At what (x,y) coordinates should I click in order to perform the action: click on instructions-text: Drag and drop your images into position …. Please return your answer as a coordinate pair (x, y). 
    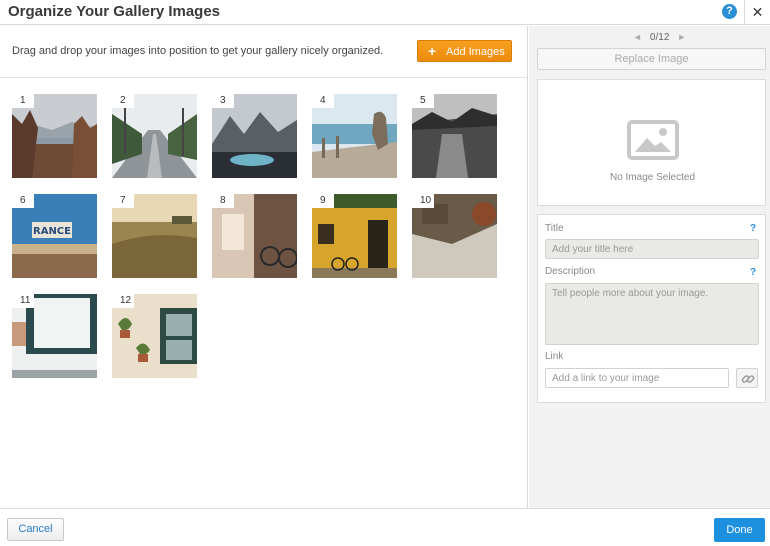
    Looking at the image, I should click on (198, 51).